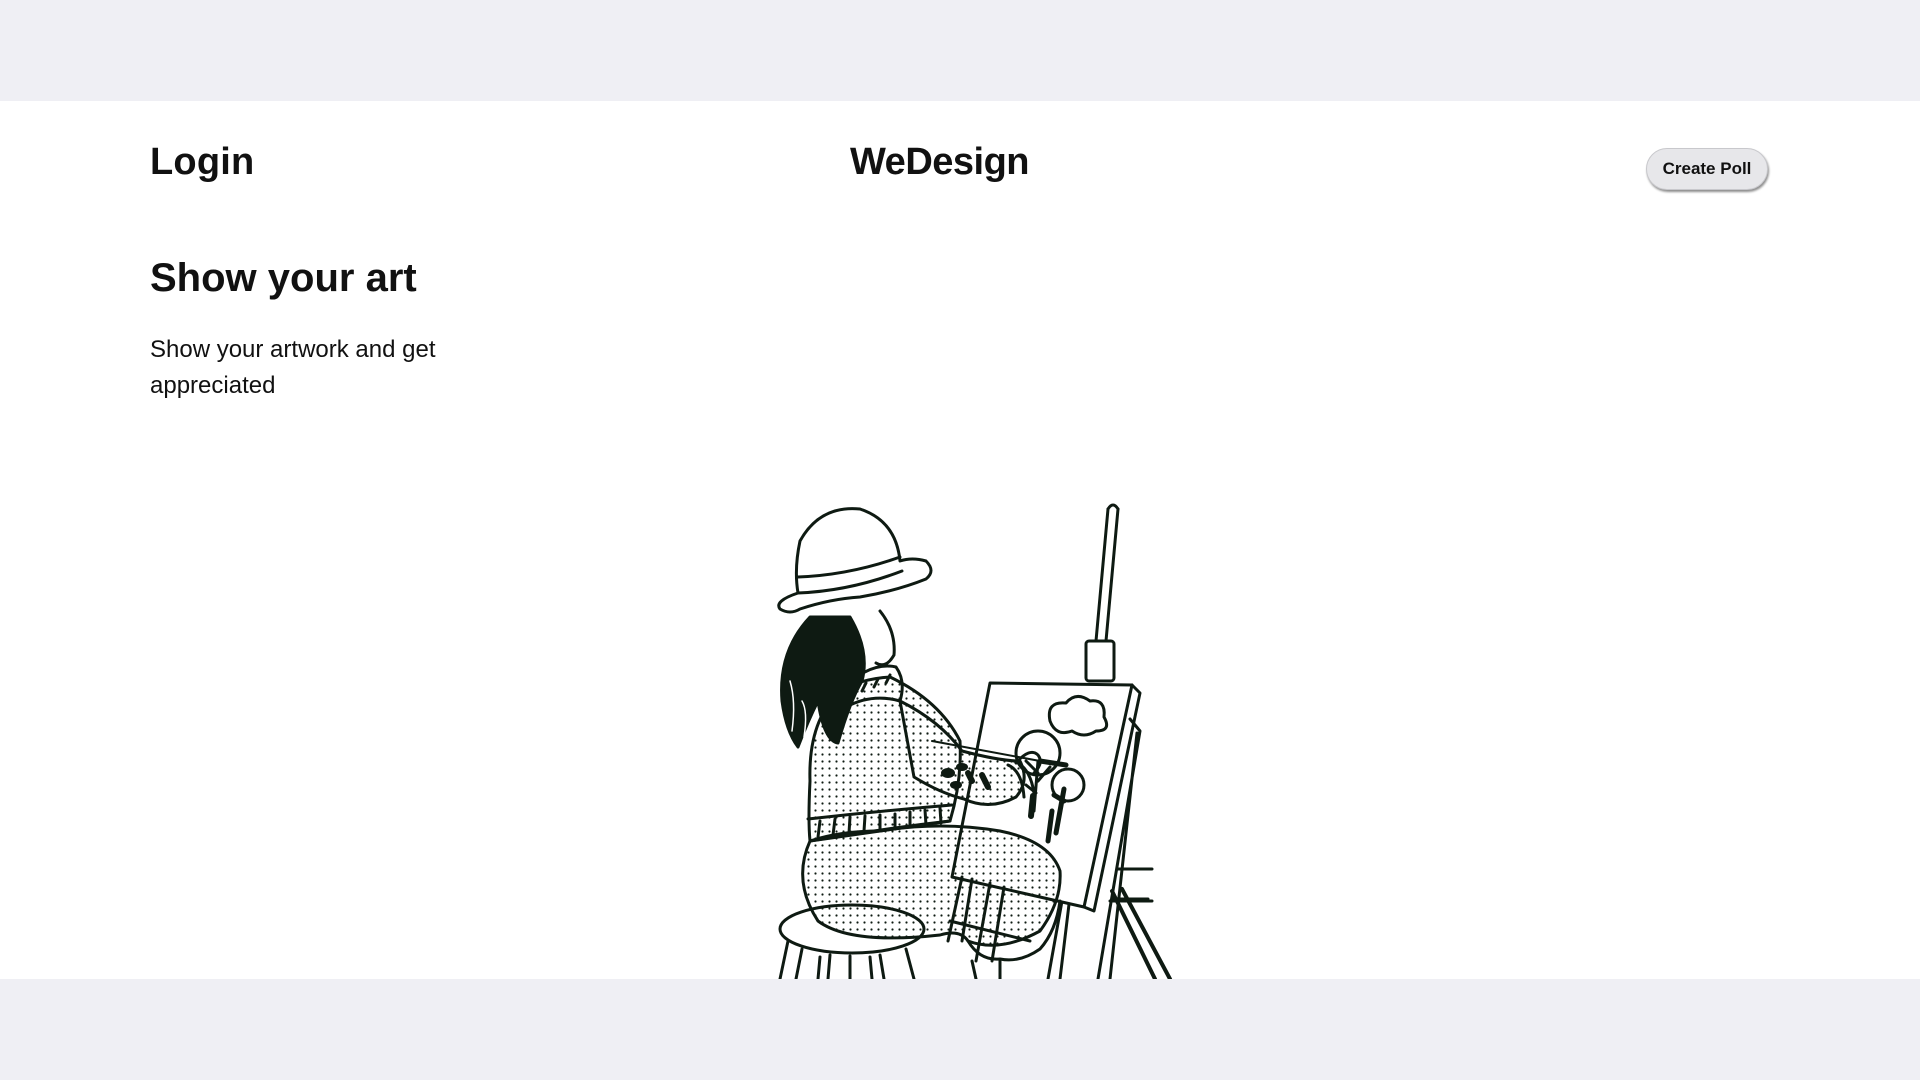 This screenshot has height=1080, width=1920. What do you see at coordinates (293, 367) in the screenshot?
I see `hero-description: Show your artwork and get appreciated` at bounding box center [293, 367].